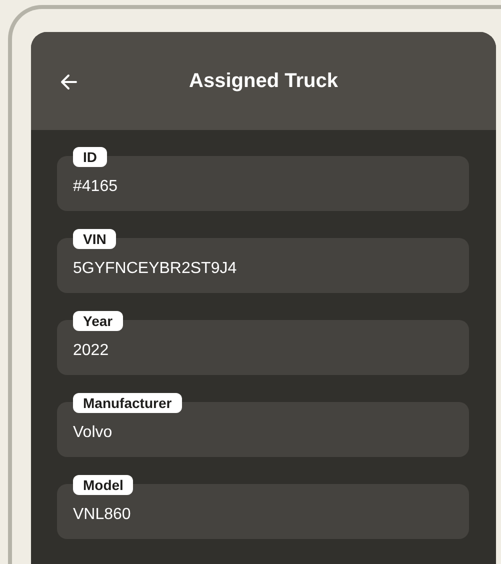  What do you see at coordinates (91, 351) in the screenshot?
I see `field-value: 2022` at bounding box center [91, 351].